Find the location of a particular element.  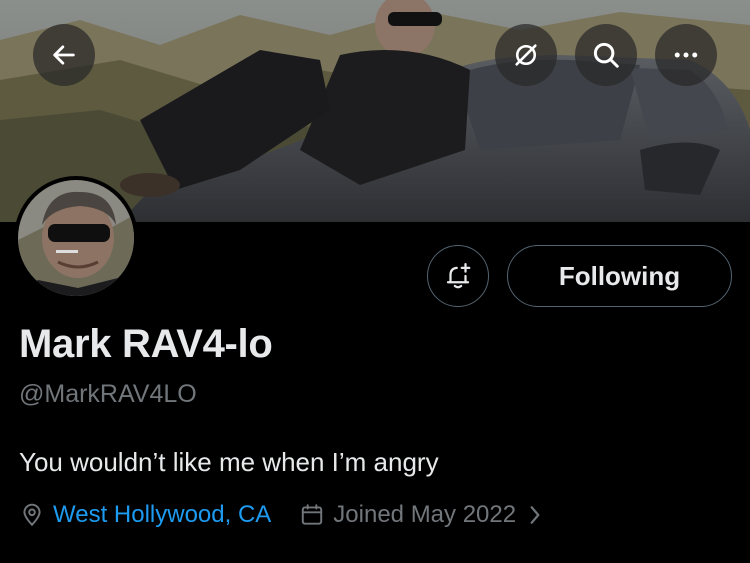

avatar-image is located at coordinates (76, 238).